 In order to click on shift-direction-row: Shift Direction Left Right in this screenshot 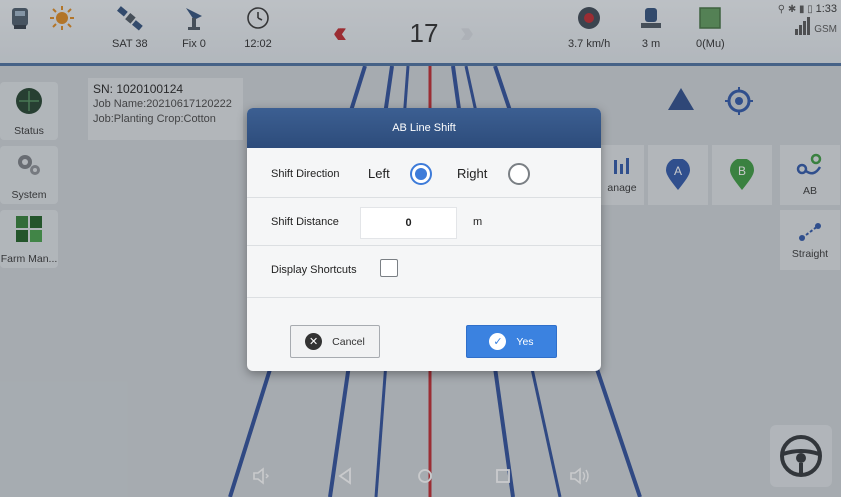, I will do `click(424, 174)`.